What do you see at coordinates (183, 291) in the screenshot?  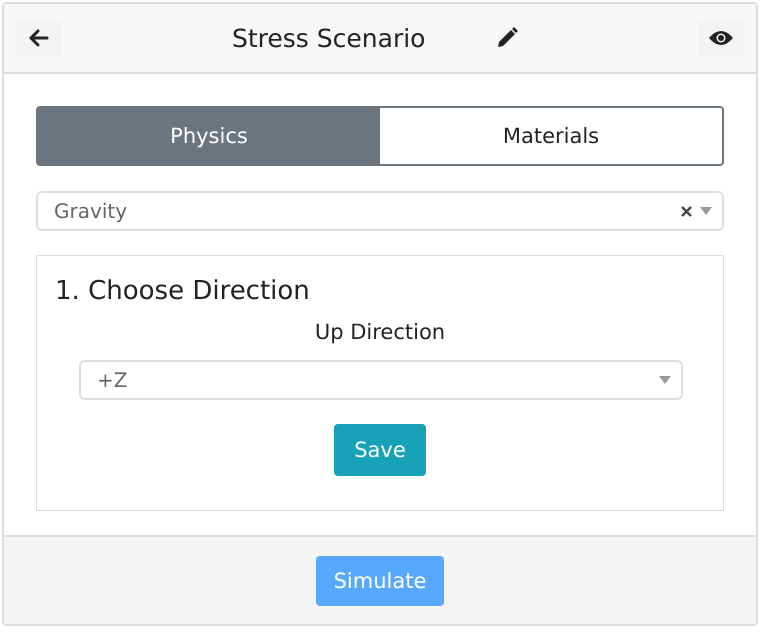 I see `step-title: 1. Choose Direction` at bounding box center [183, 291].